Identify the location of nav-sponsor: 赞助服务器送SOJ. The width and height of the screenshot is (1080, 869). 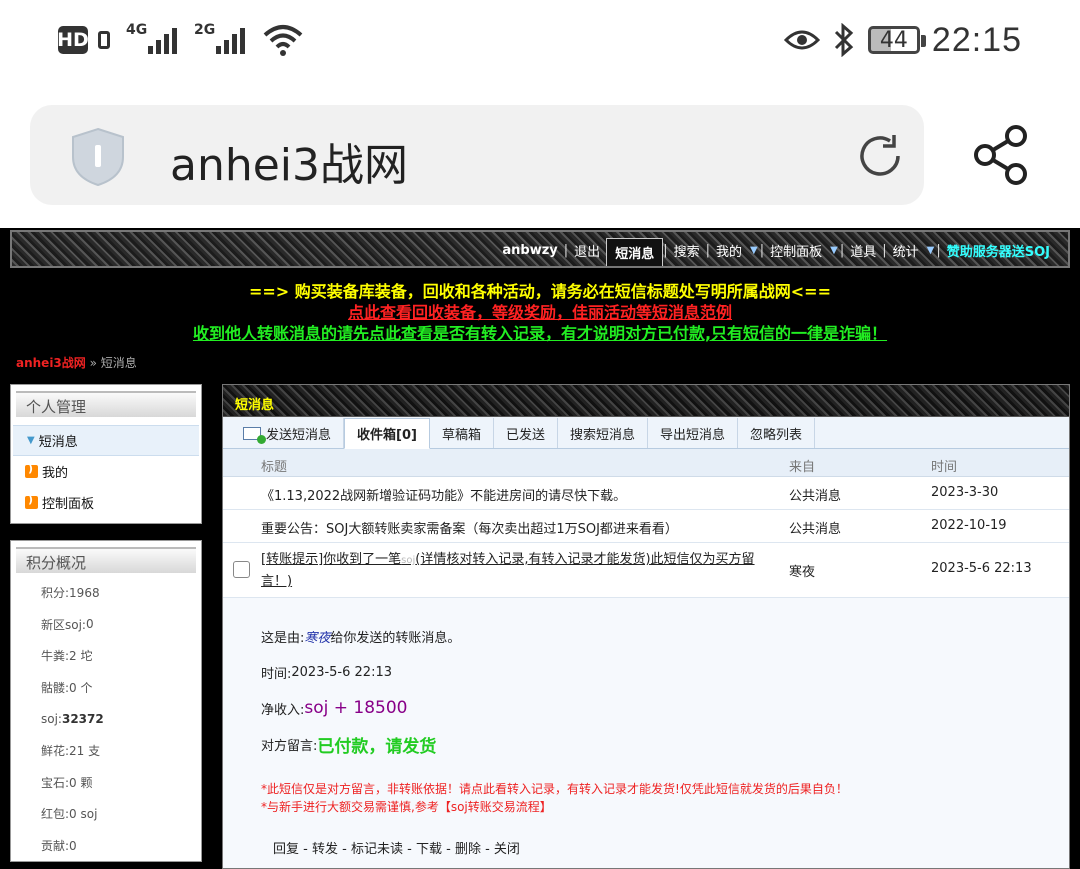
(998, 250).